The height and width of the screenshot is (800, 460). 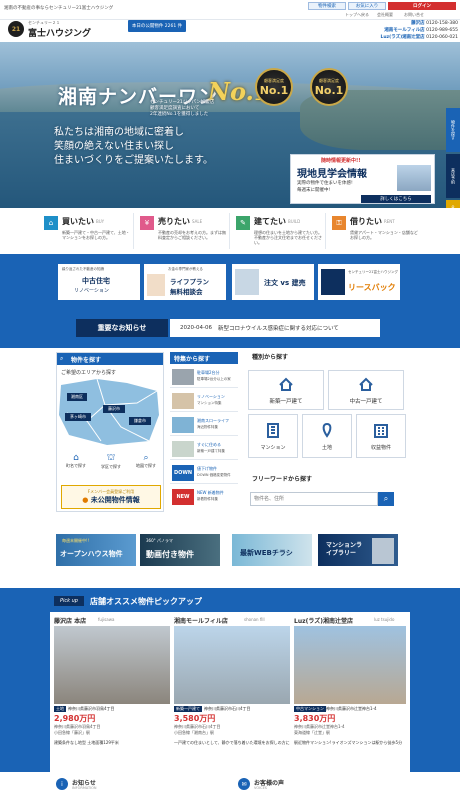 What do you see at coordinates (453, 130) in the screenshot?
I see `side-tab-search: 物件を探す` at bounding box center [453, 130].